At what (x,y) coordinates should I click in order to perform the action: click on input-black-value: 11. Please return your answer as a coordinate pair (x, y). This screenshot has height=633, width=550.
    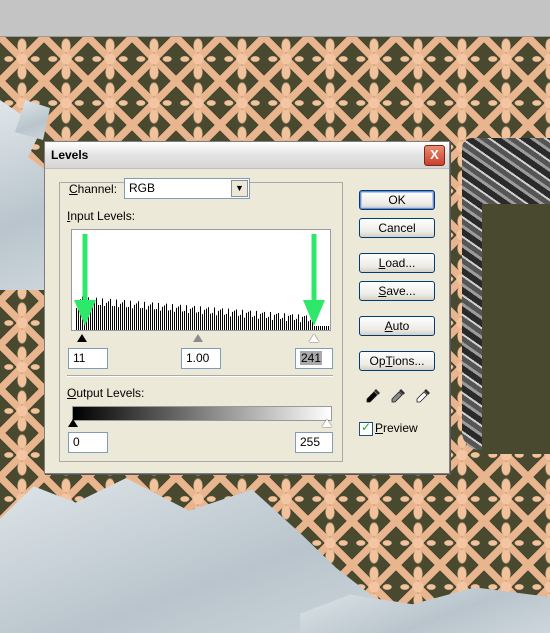
    Looking at the image, I should click on (79, 358).